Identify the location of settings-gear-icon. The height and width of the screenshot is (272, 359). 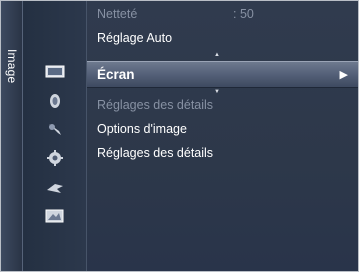
(55, 158).